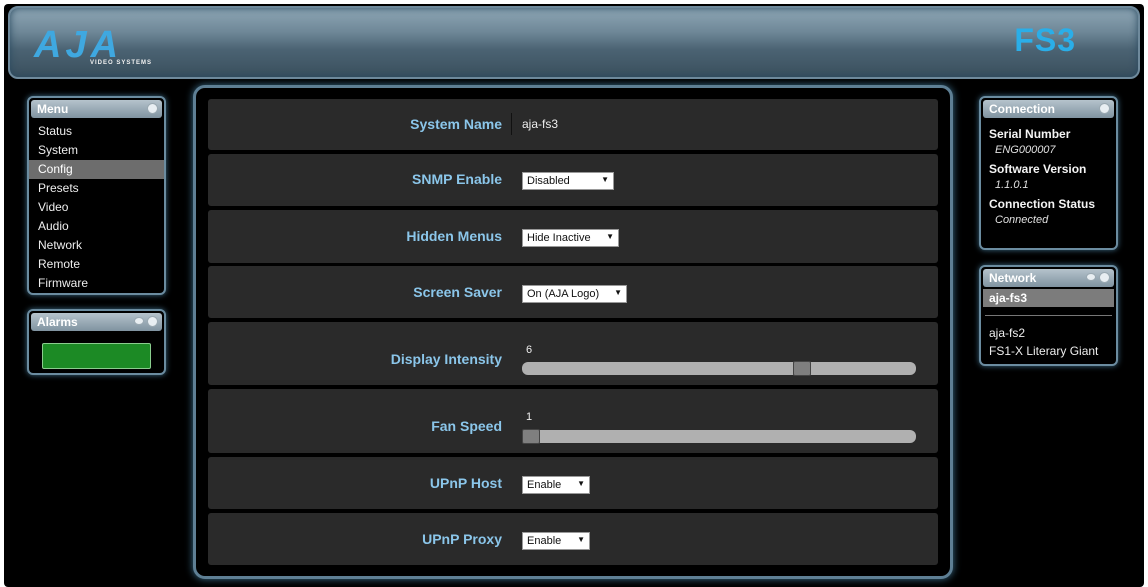 The width and height of the screenshot is (1148, 587). What do you see at coordinates (96, 322) in the screenshot?
I see `alarms-panel-title: Alarms` at bounding box center [96, 322].